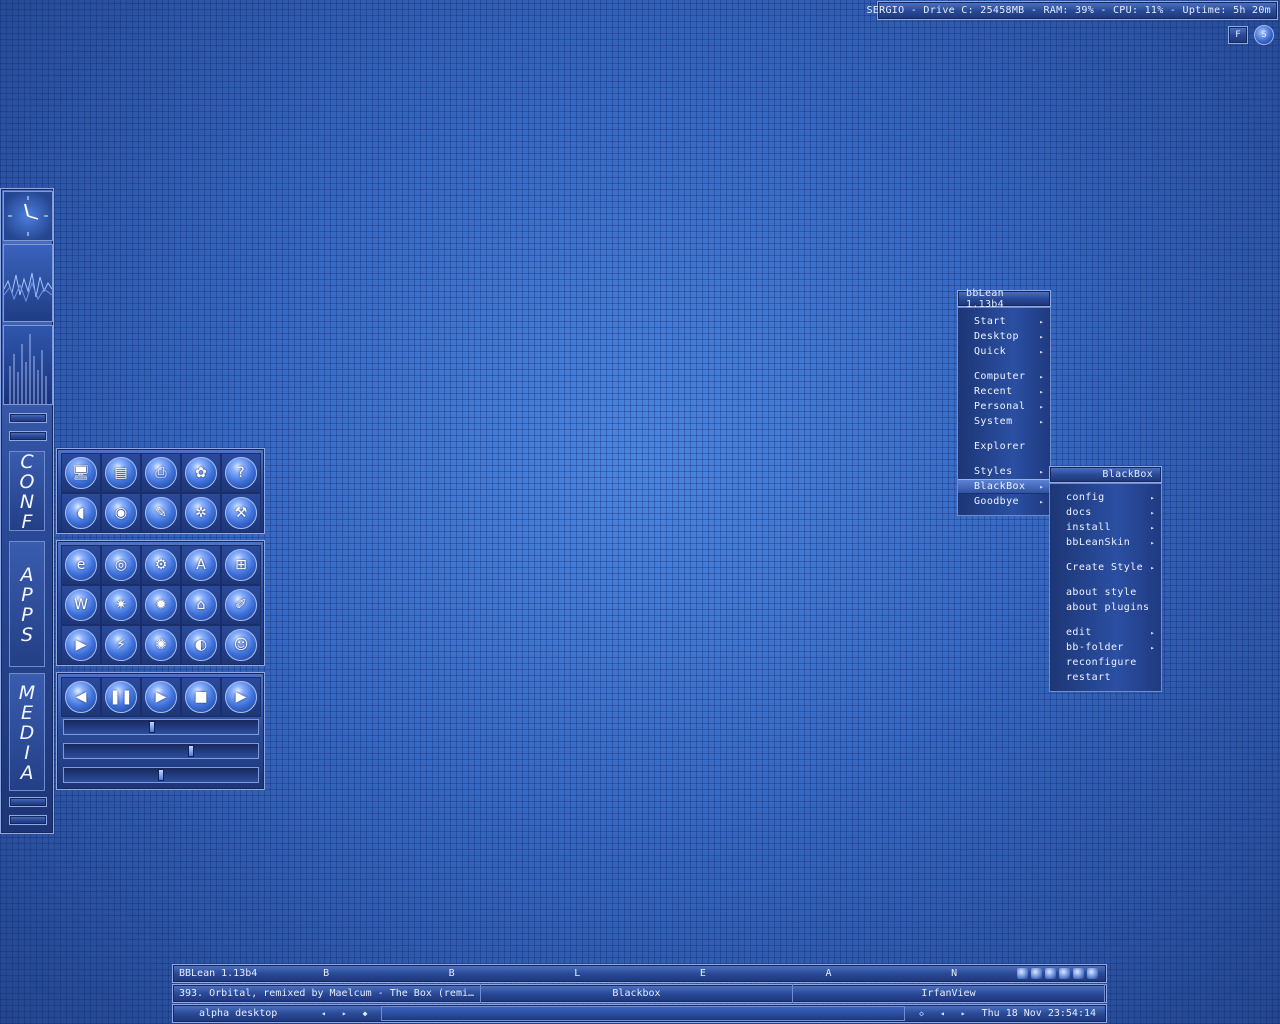  Describe the element at coordinates (1004, 471) in the screenshot. I see `menu-item-styles: Styles ▸` at that location.